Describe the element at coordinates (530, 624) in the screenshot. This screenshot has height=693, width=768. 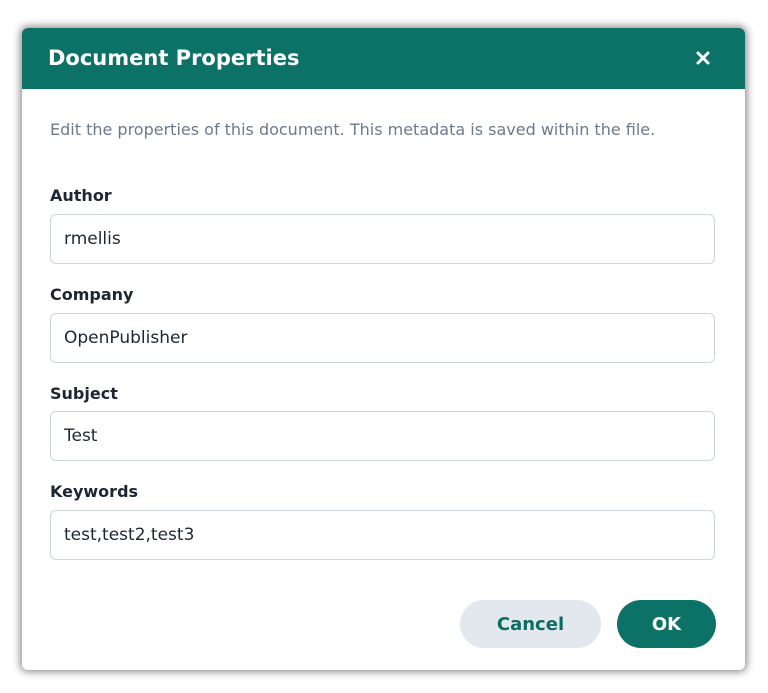
I see `cancel-button: Cancel` at that location.